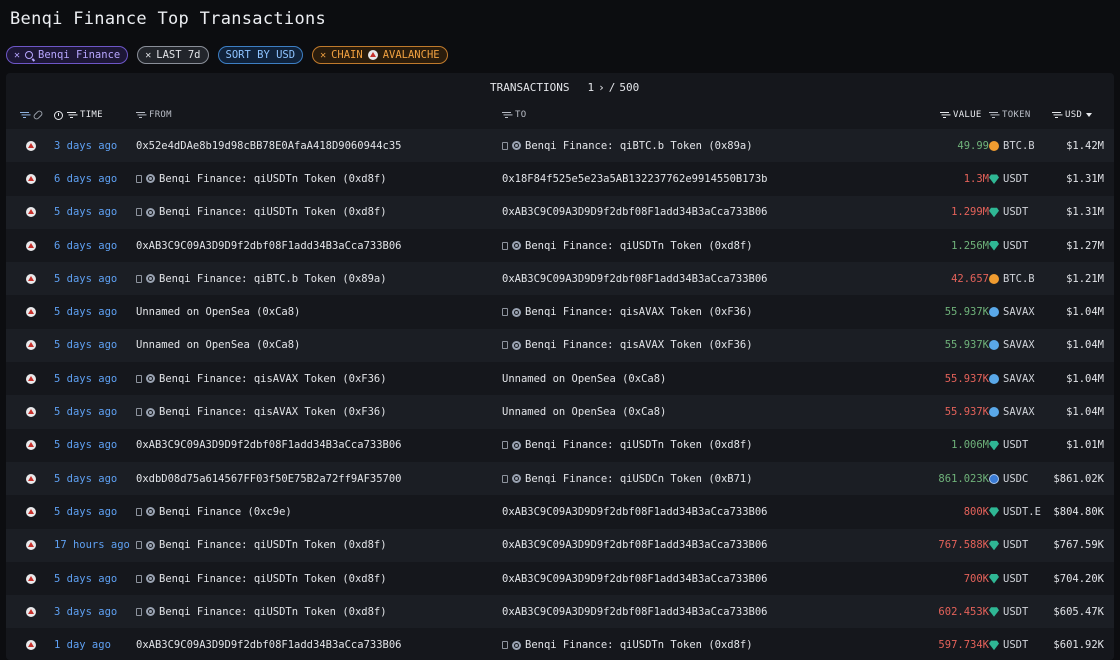 This screenshot has width=1120, height=660. Describe the element at coordinates (1012, 145) in the screenshot. I see `token-cell: BTC.B` at that location.